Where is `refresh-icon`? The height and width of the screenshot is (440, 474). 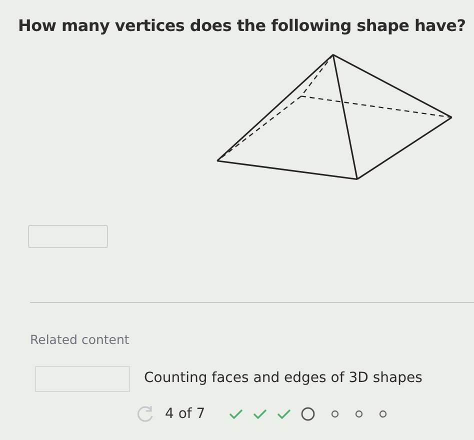 refresh-icon is located at coordinates (145, 414).